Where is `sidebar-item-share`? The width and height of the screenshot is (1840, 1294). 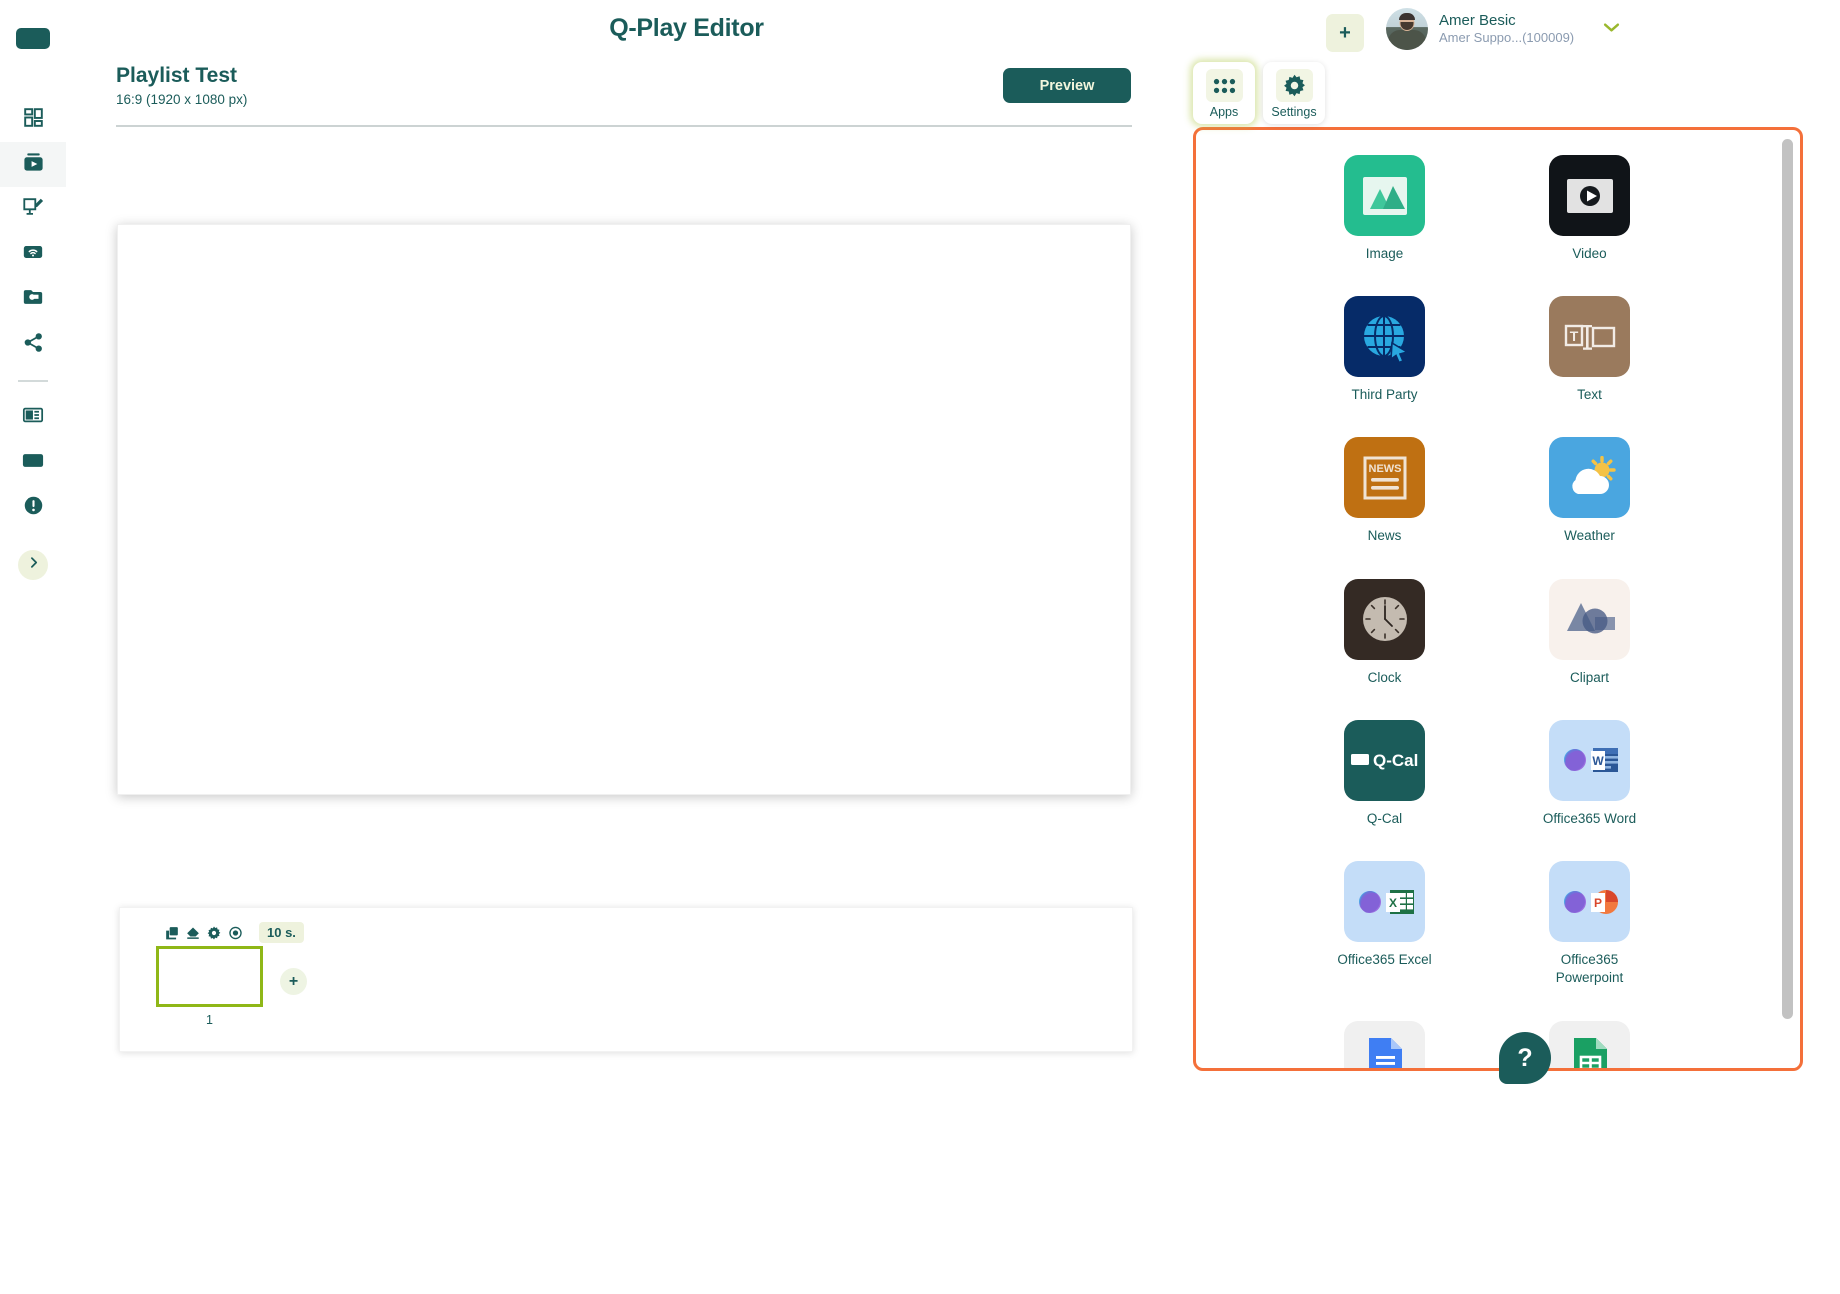 sidebar-item-share is located at coordinates (33, 344).